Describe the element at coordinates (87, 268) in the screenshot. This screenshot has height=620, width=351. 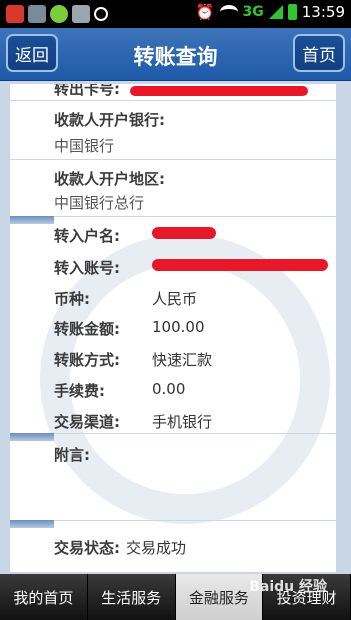
I see `payee-account-label: 转入账号:` at that location.